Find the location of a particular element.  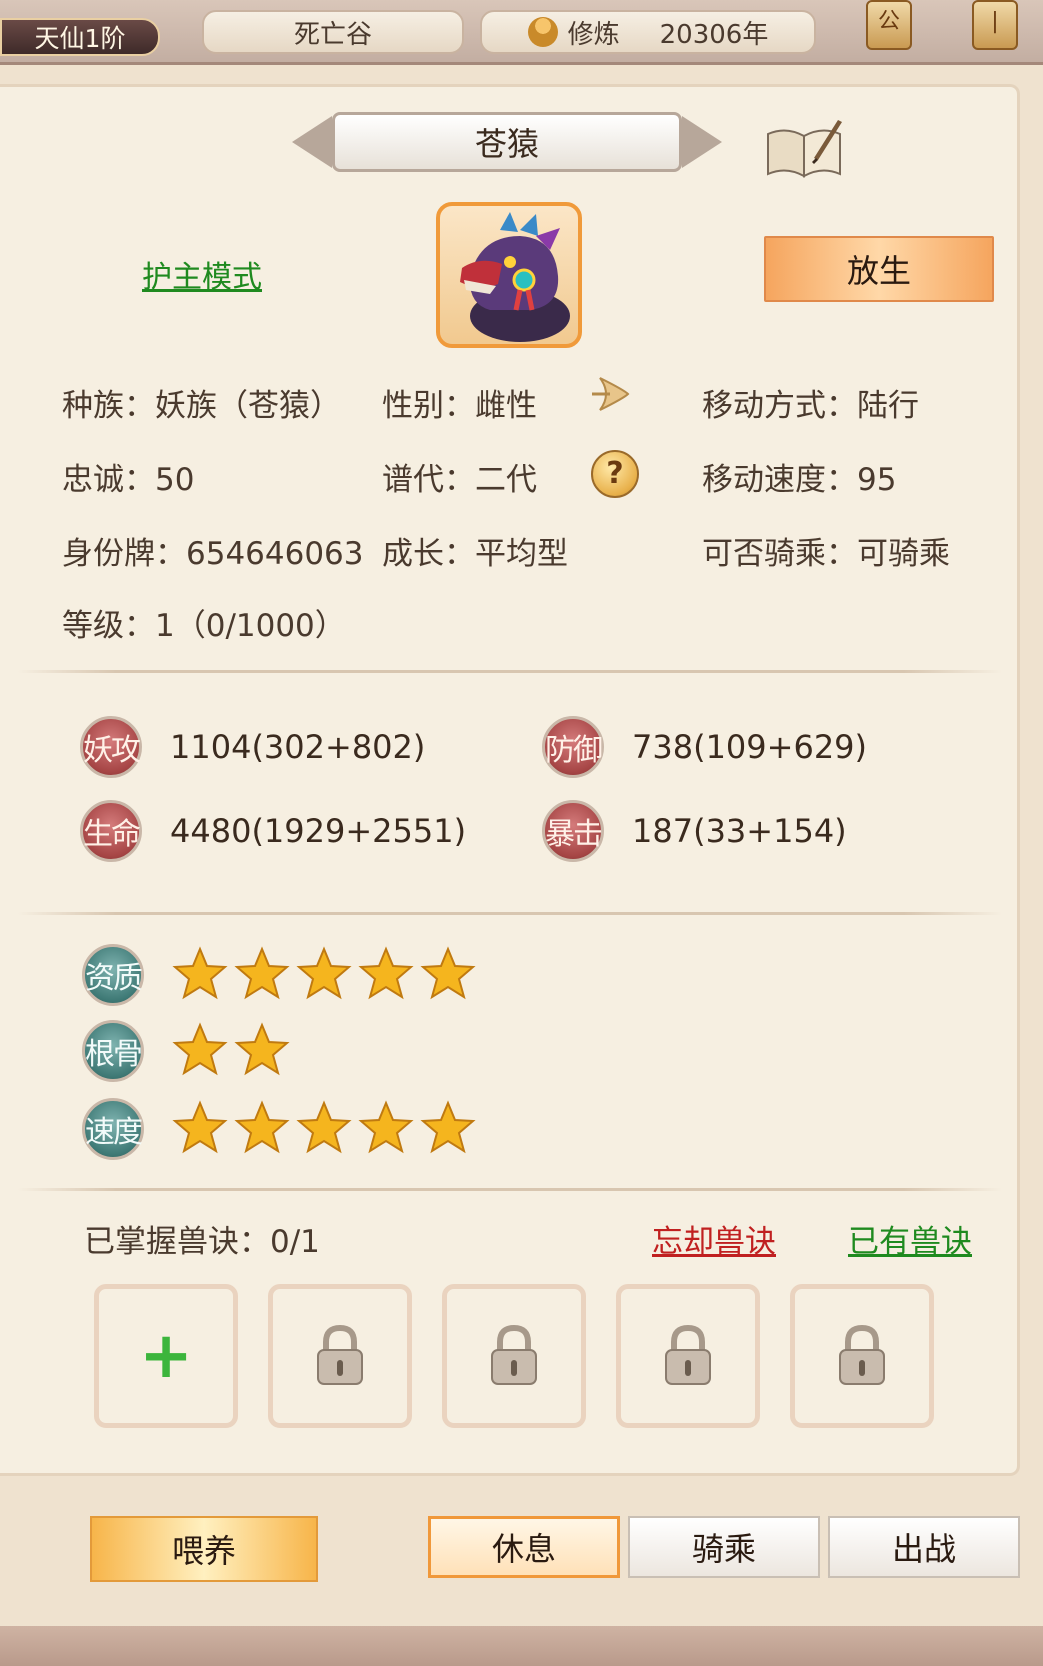

plate-left-ornament is located at coordinates (312, 142).